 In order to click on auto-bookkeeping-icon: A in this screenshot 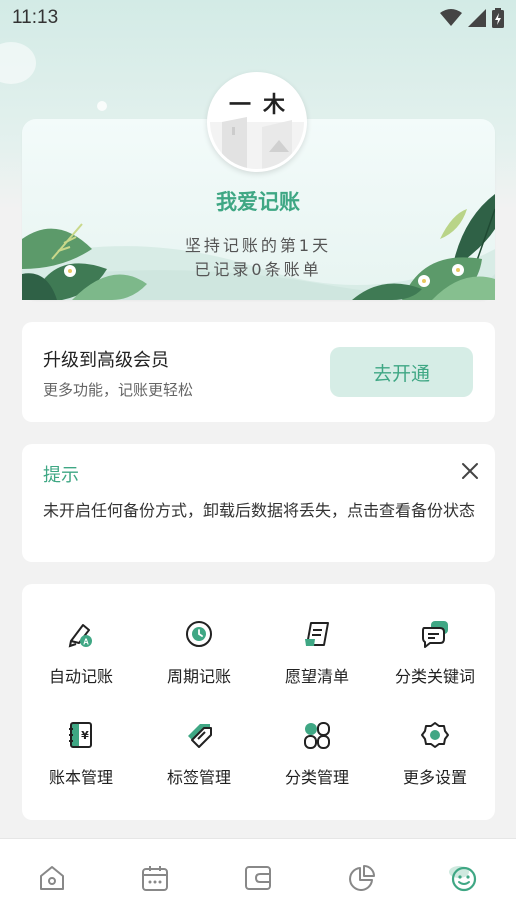, I will do `click(80, 636)`.